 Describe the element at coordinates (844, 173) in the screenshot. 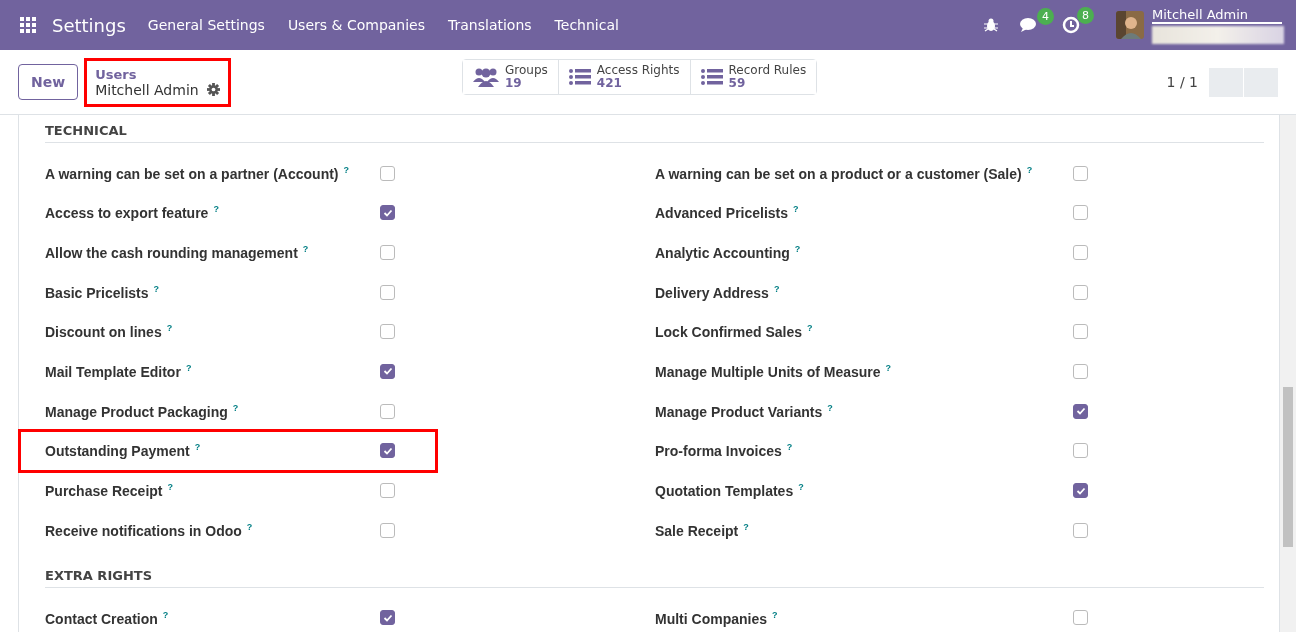

I see `field-label: A warning can be set on a product or a customer (Sale) $^{?}$` at that location.